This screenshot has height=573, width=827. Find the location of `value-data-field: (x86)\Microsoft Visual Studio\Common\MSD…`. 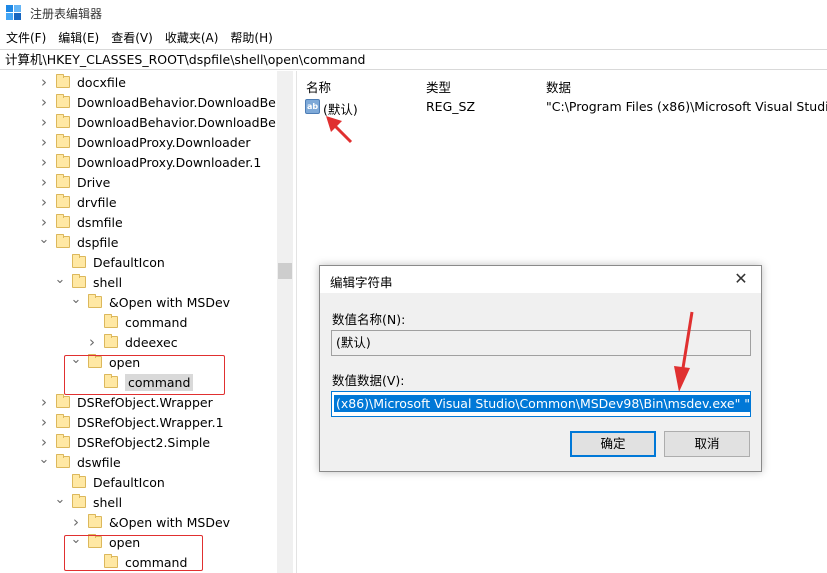

value-data-field: (x86)\Microsoft Visual Studio\Common\MSD… is located at coordinates (541, 404).